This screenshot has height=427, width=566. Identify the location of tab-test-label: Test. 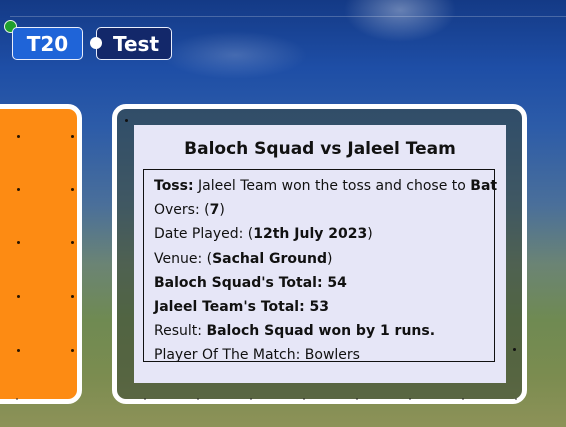
(136, 43).